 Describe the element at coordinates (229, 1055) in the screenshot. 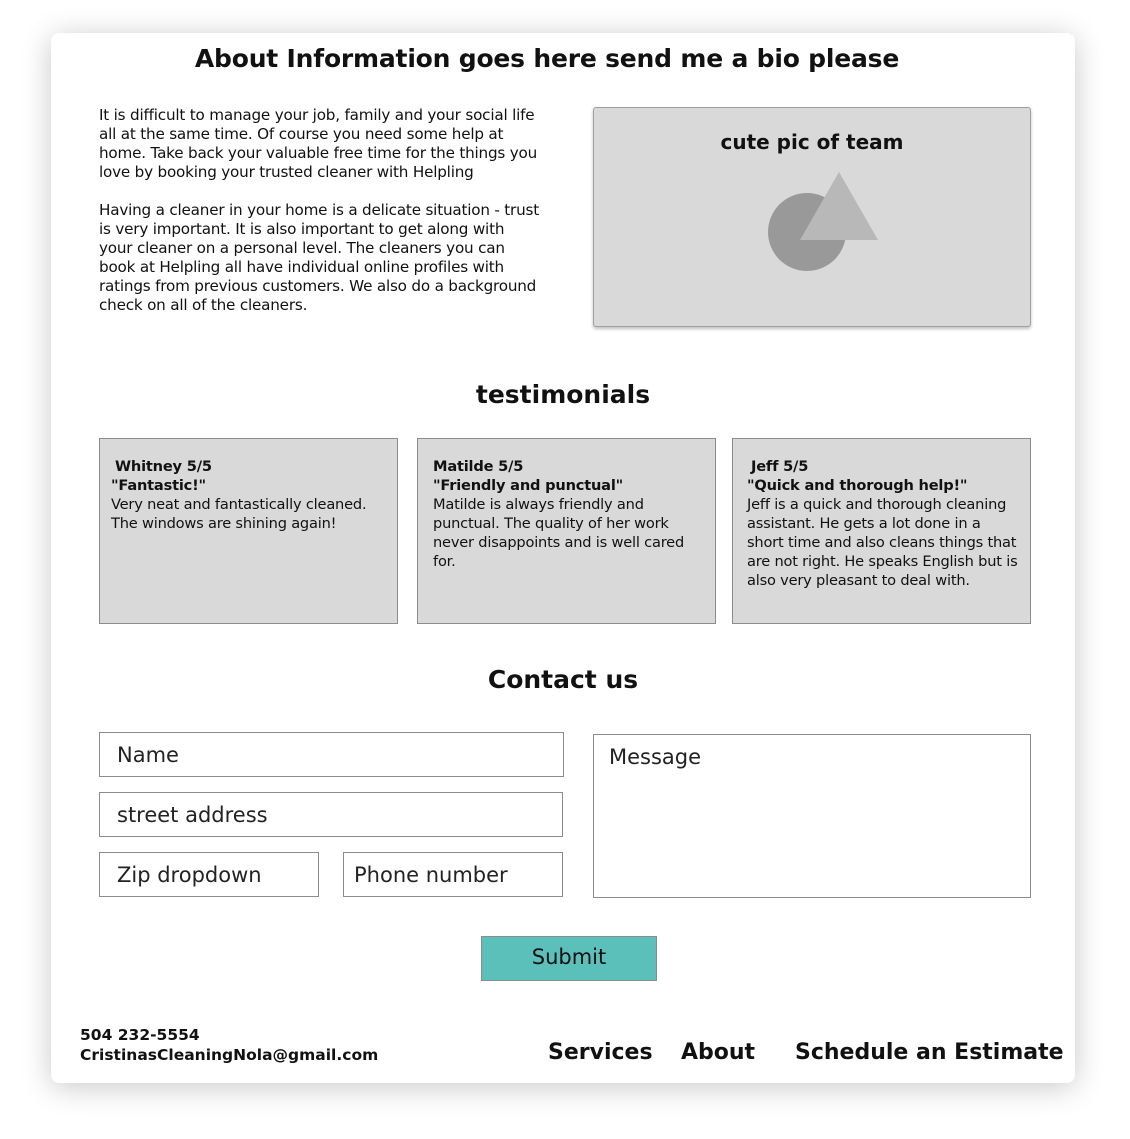

I see `footer-email: CristinasCleaningNola@gmail.com` at that location.